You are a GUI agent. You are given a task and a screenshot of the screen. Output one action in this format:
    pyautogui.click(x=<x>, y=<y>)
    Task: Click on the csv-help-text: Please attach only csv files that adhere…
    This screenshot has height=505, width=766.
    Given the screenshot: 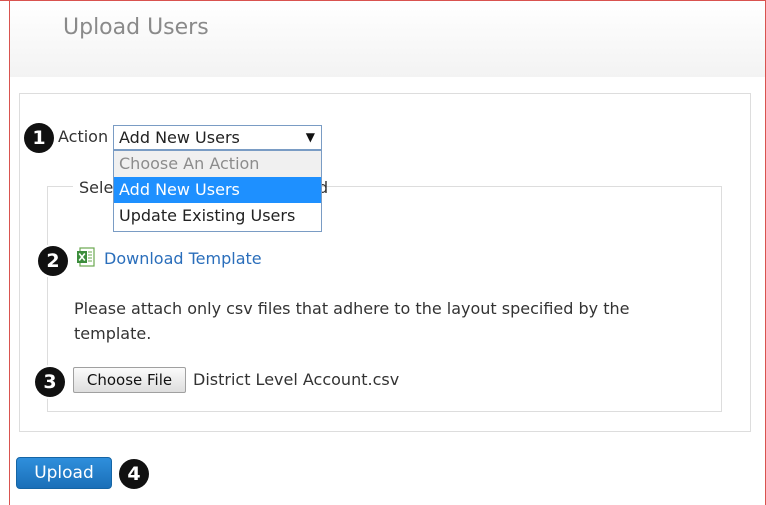 What is the action you would take?
    pyautogui.click(x=352, y=321)
    